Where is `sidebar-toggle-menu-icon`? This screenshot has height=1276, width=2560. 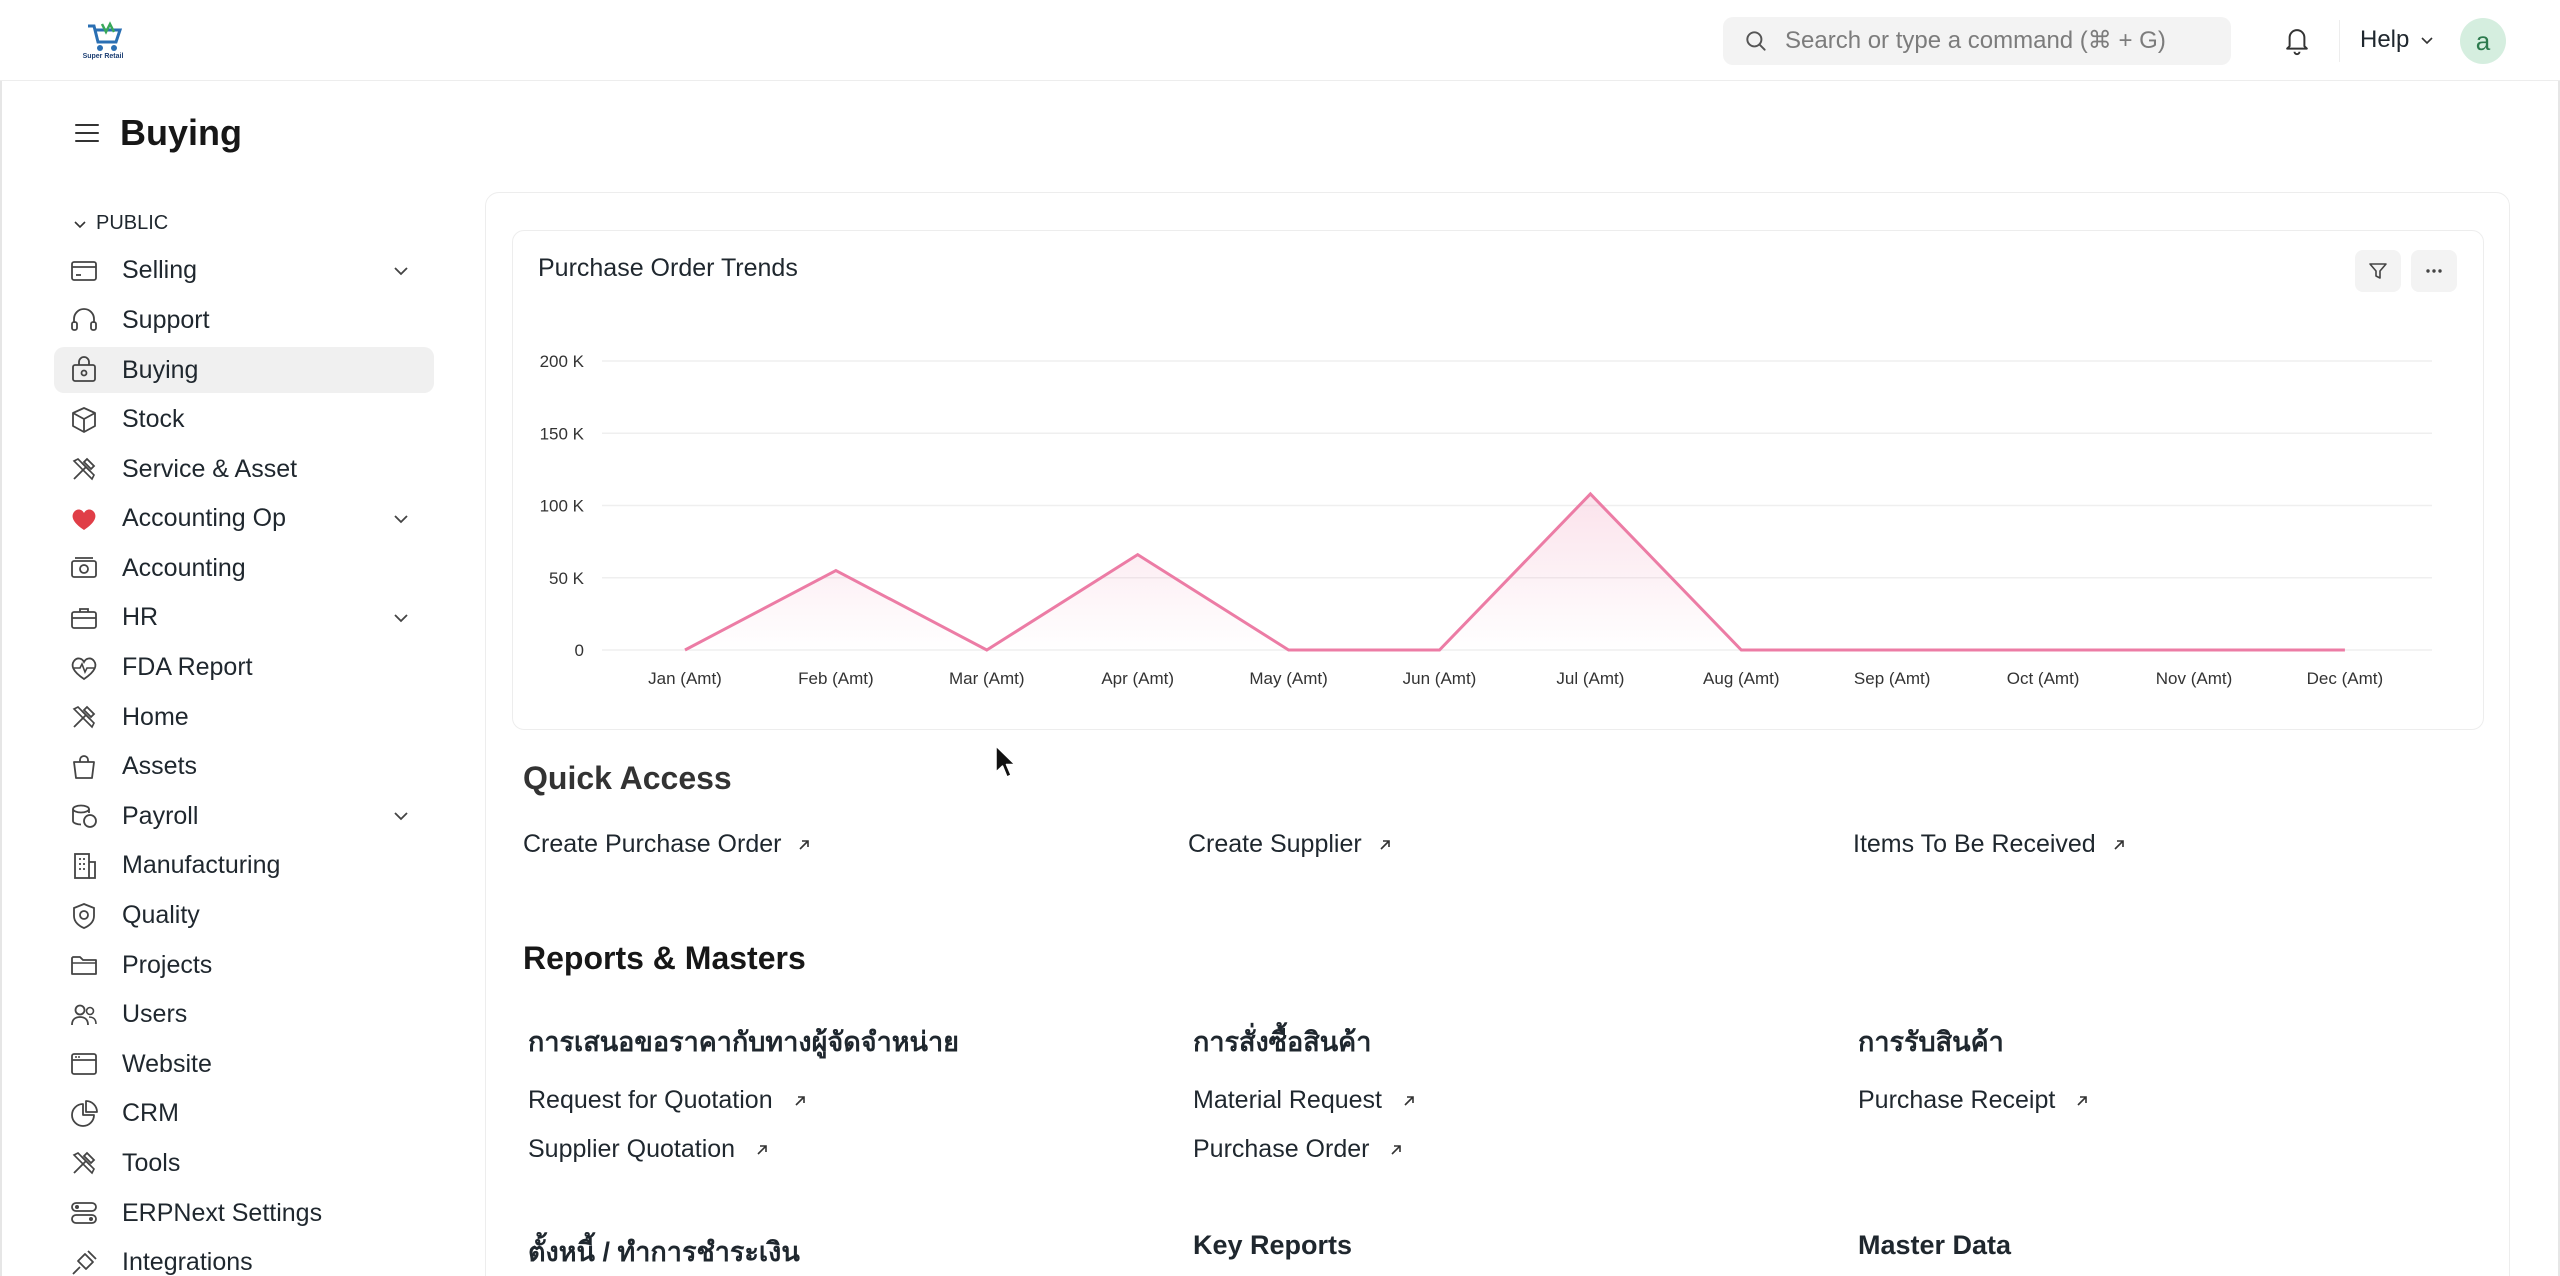 sidebar-toggle-menu-icon is located at coordinates (87, 133).